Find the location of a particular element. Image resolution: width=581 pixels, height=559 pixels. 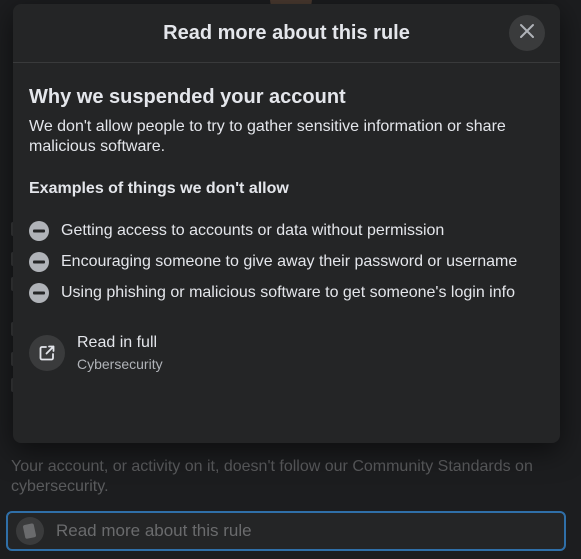

close-button is located at coordinates (527, 33).